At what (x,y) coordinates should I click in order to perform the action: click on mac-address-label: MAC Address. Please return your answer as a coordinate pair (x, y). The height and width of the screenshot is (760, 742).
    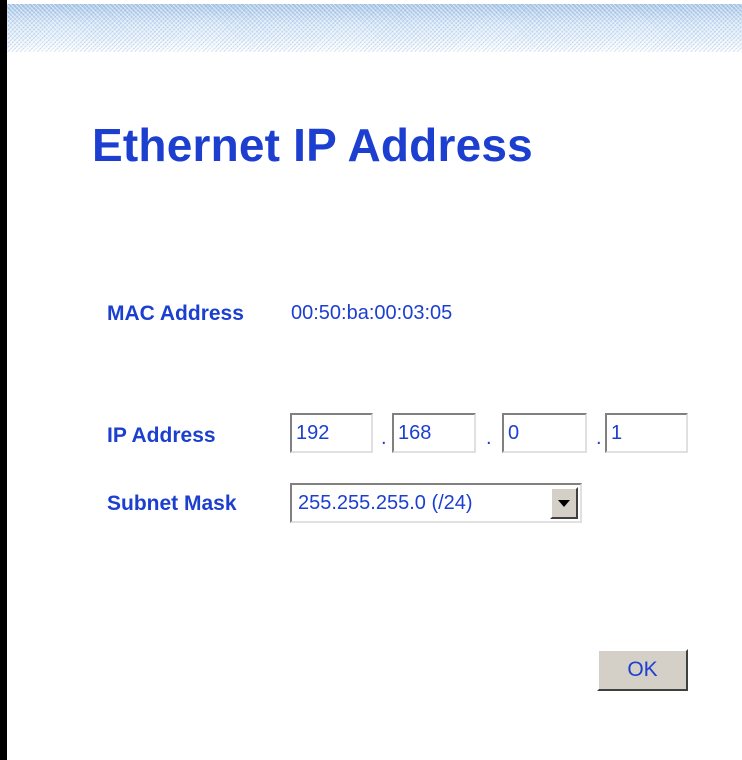
    Looking at the image, I should click on (175, 313).